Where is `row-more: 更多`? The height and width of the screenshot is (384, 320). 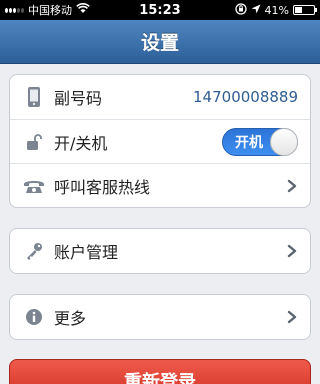 row-more: 更多 is located at coordinates (160, 317).